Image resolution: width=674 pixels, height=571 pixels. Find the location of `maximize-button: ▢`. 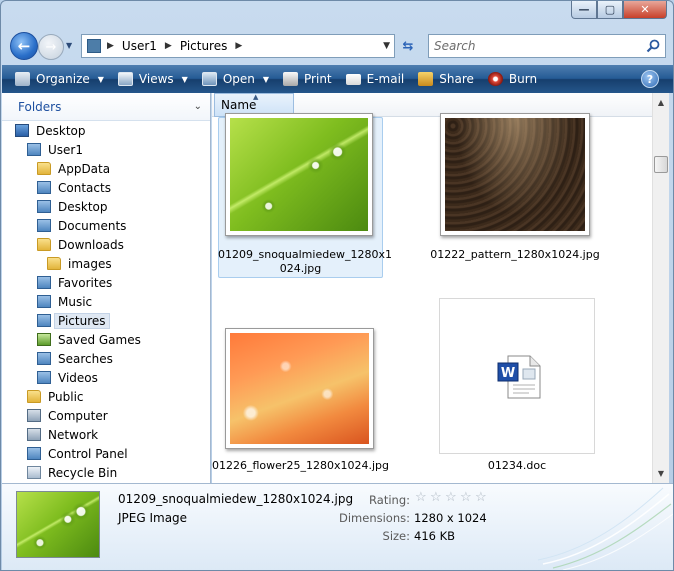

maximize-button: ▢ is located at coordinates (610, 10).